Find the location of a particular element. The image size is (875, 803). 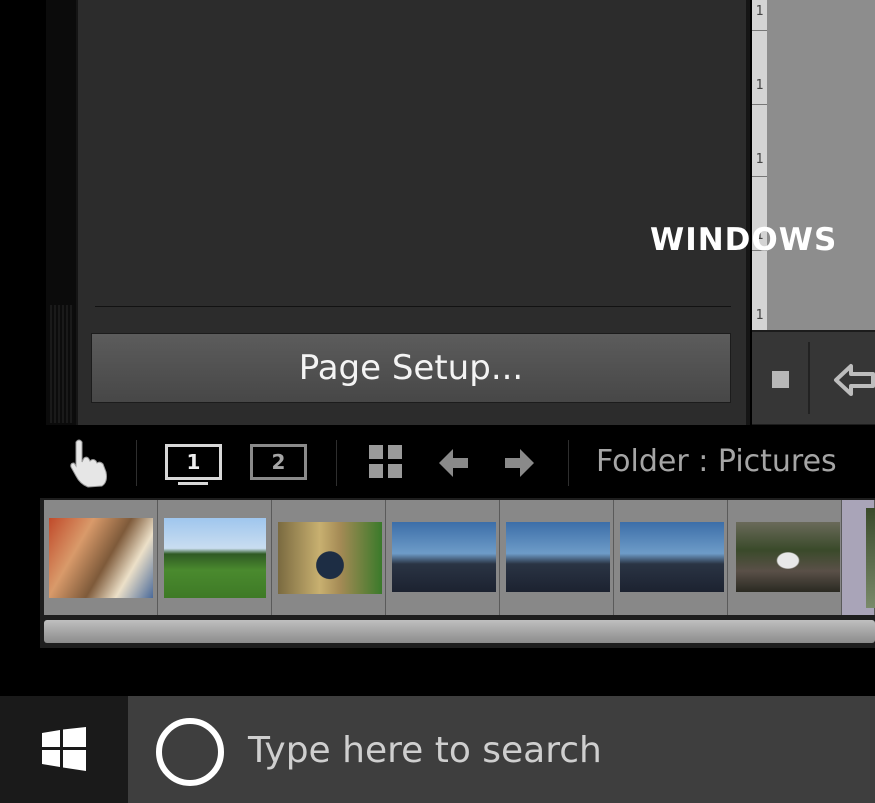

grid-view-icon is located at coordinates (386, 462).